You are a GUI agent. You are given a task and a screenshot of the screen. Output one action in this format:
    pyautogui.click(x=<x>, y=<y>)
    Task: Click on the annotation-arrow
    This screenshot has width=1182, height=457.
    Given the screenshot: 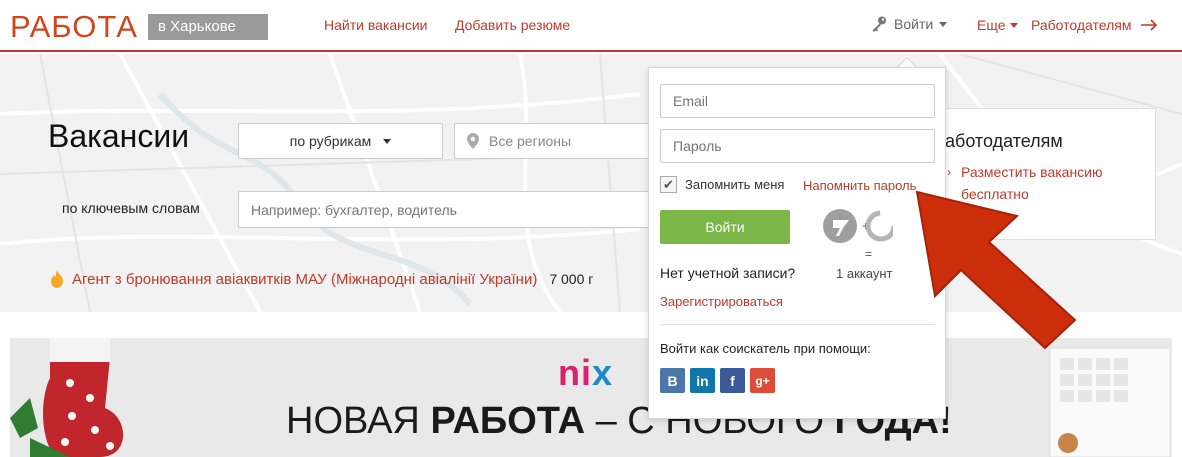 What is the action you would take?
    pyautogui.click(x=996, y=270)
    